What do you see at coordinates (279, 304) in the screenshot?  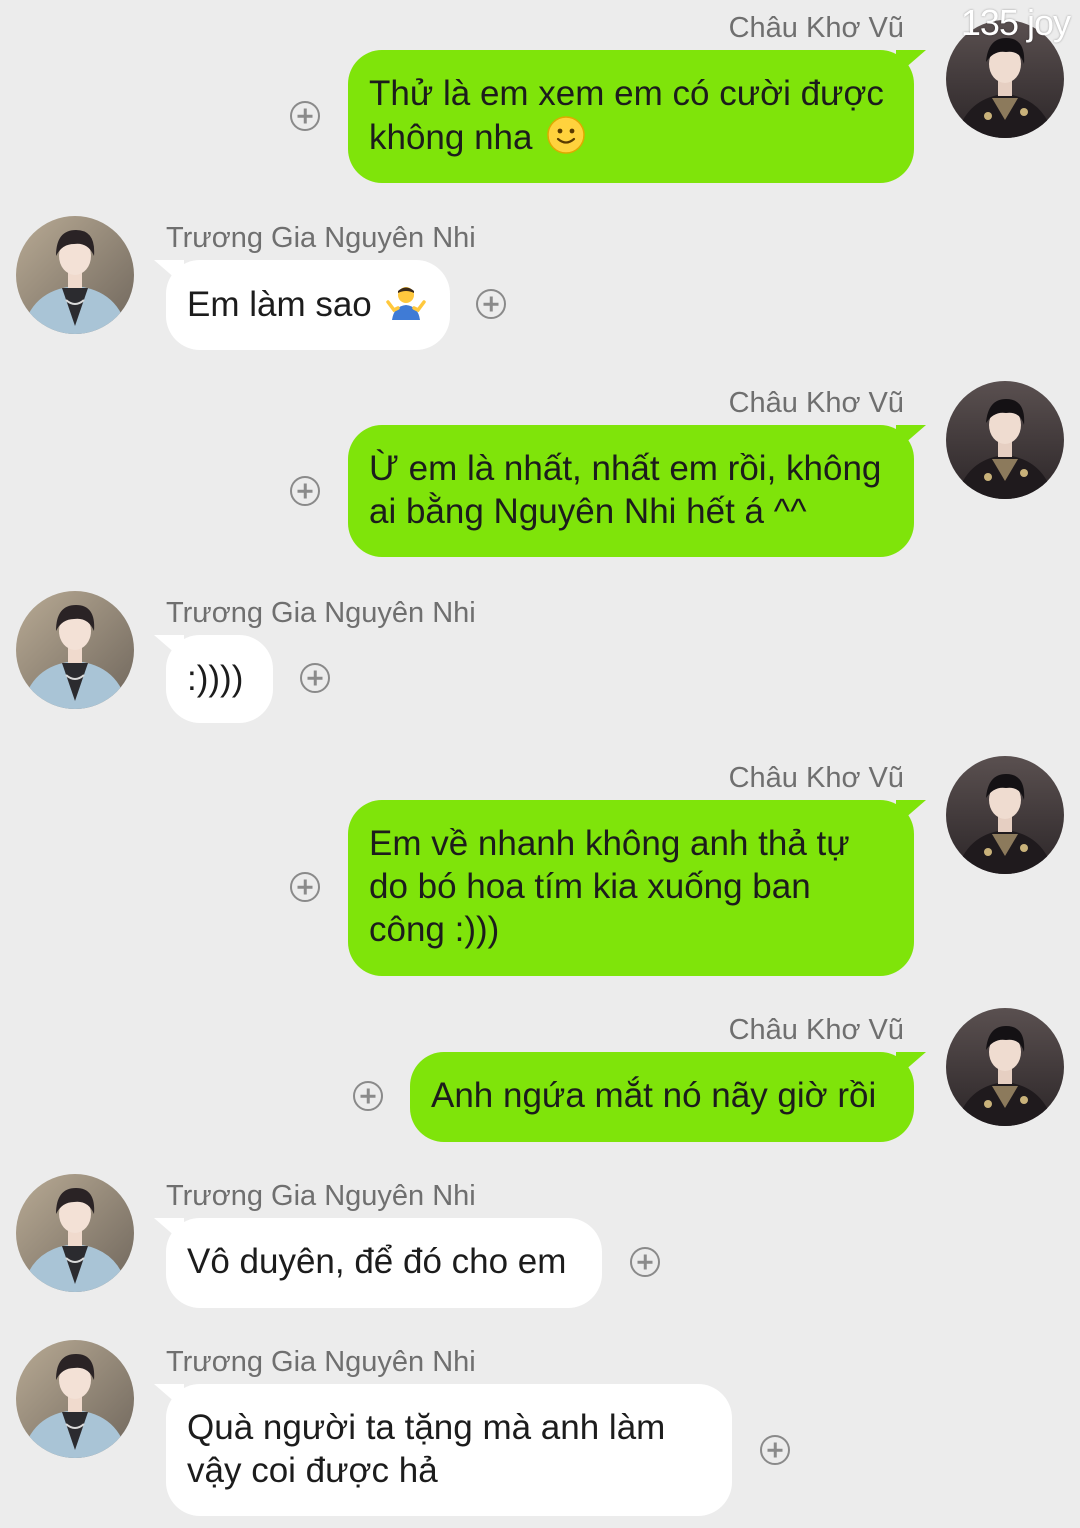 I see `message-text: Em làm sao` at bounding box center [279, 304].